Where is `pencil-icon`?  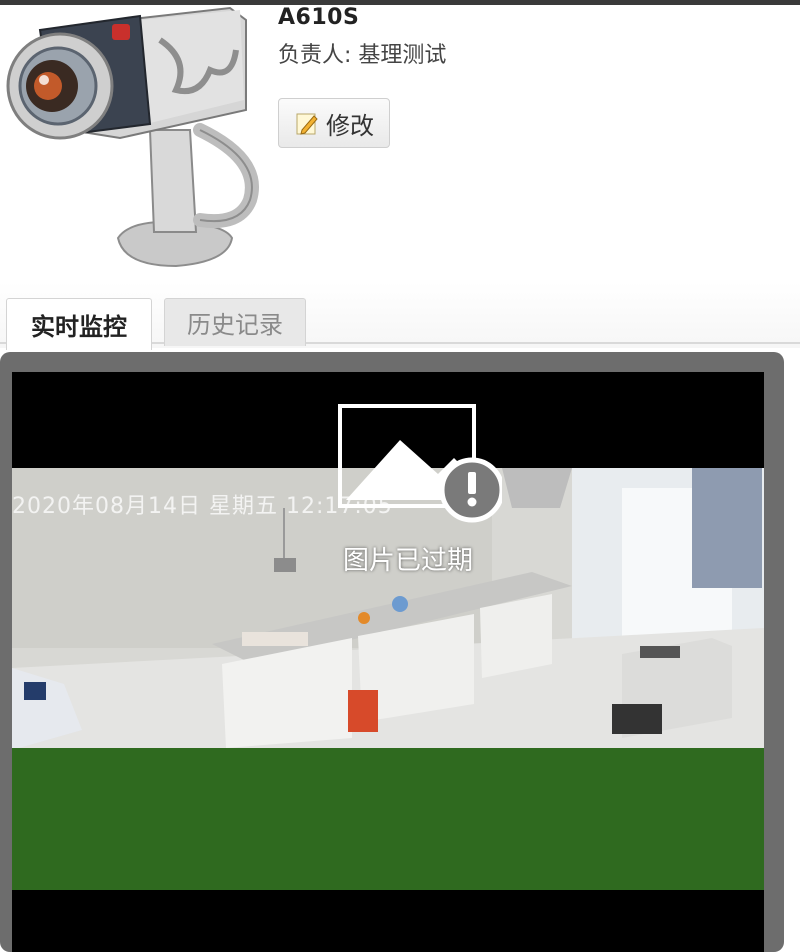
pencil-icon is located at coordinates (307, 124).